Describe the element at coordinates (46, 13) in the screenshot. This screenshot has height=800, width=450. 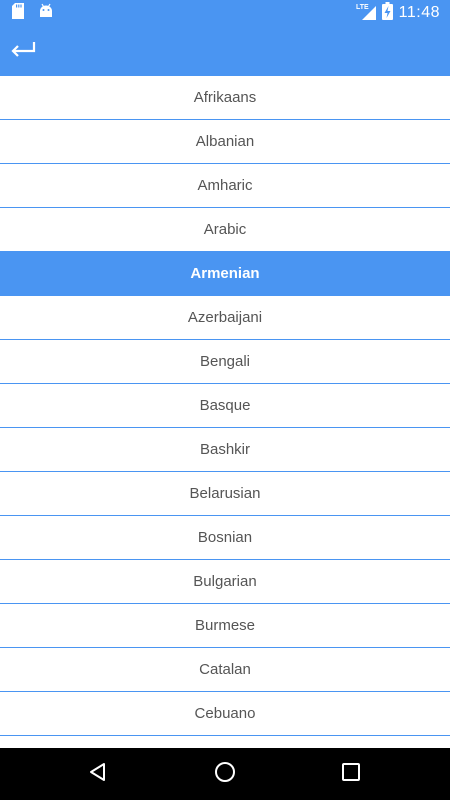
I see `android-icon` at that location.